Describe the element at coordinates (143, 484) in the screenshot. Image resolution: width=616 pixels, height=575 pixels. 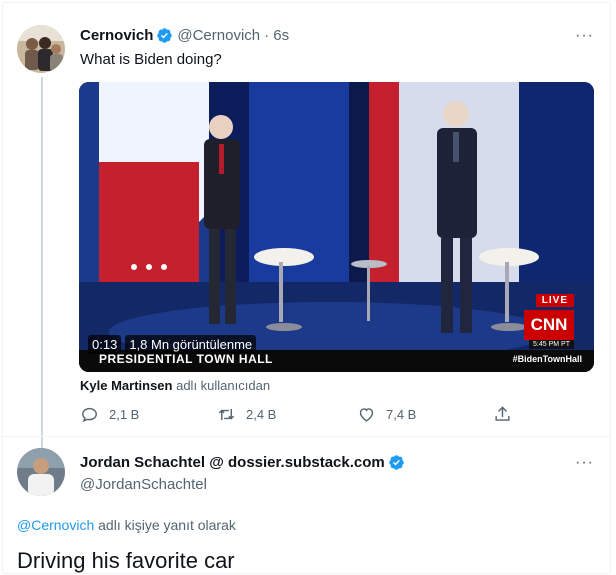
I see `author-handle: @JordanSchachtel` at that location.